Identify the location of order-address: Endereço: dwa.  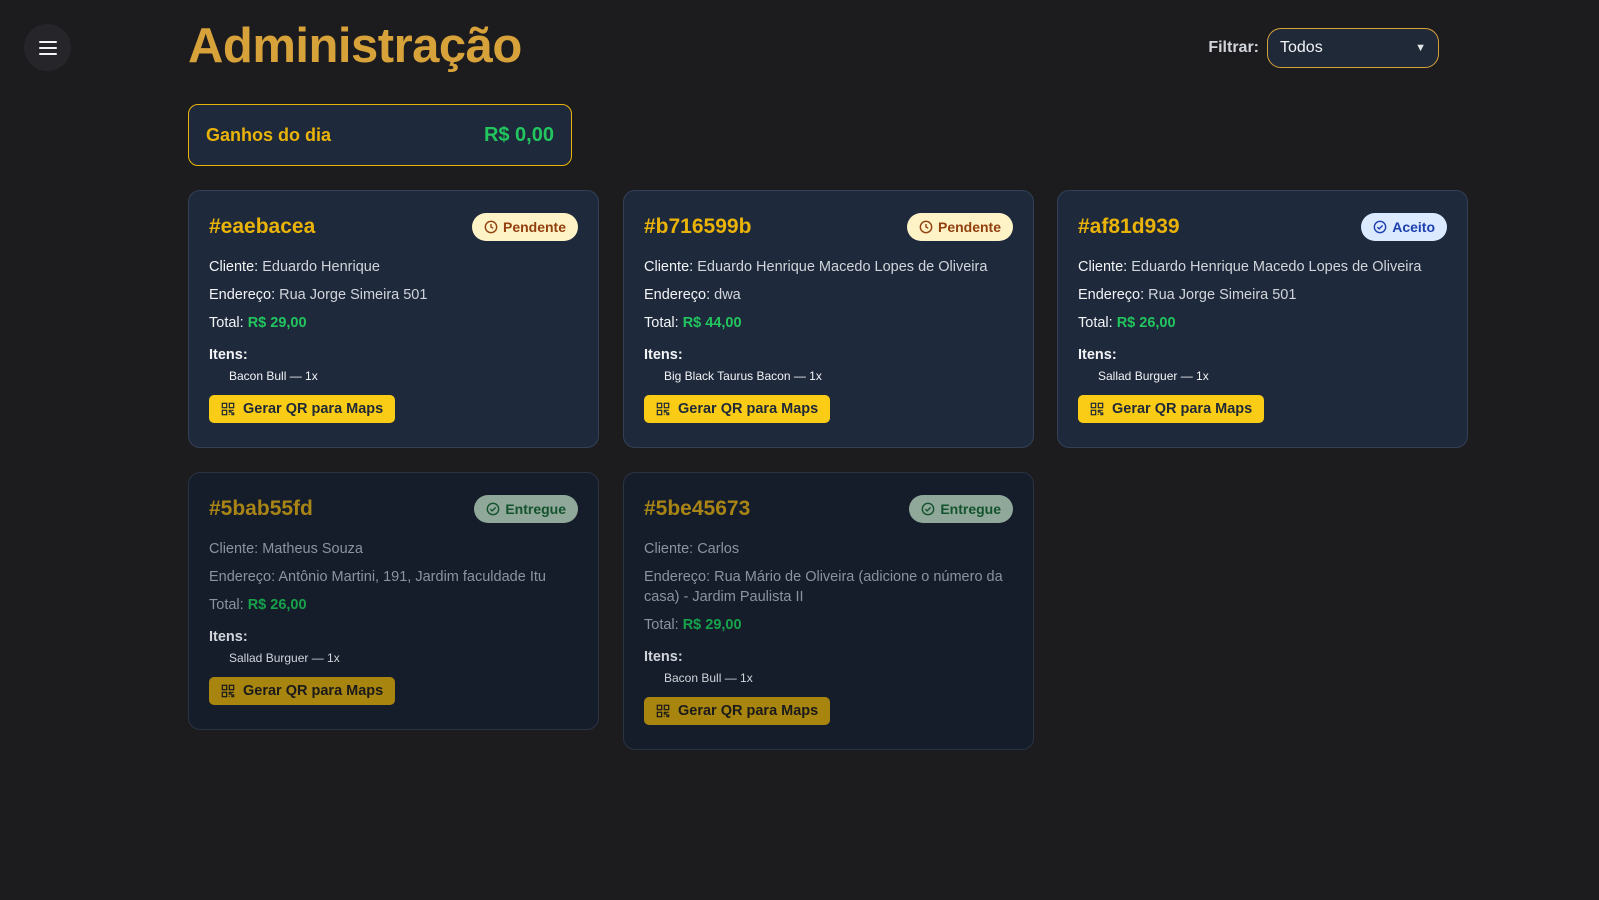
(828, 295).